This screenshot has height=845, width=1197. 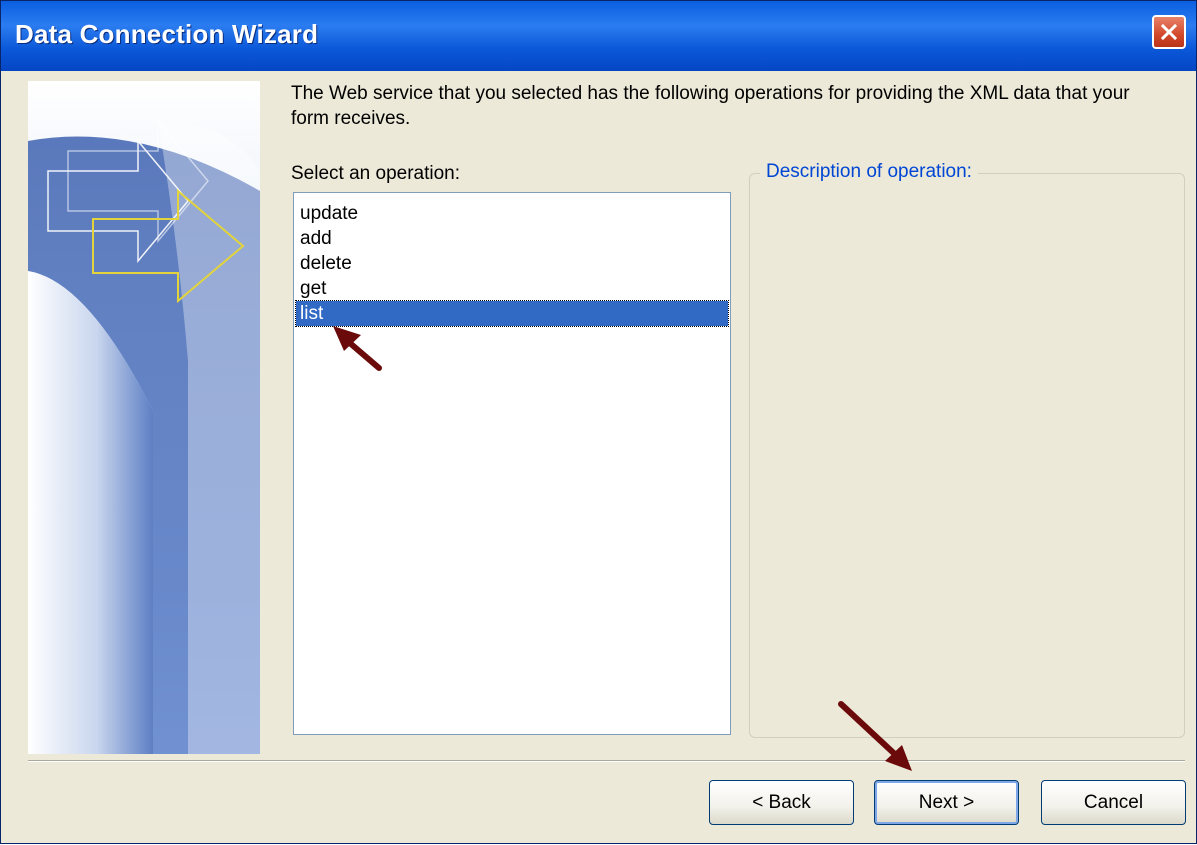 What do you see at coordinates (781, 802) in the screenshot?
I see `back-button: < Back` at bounding box center [781, 802].